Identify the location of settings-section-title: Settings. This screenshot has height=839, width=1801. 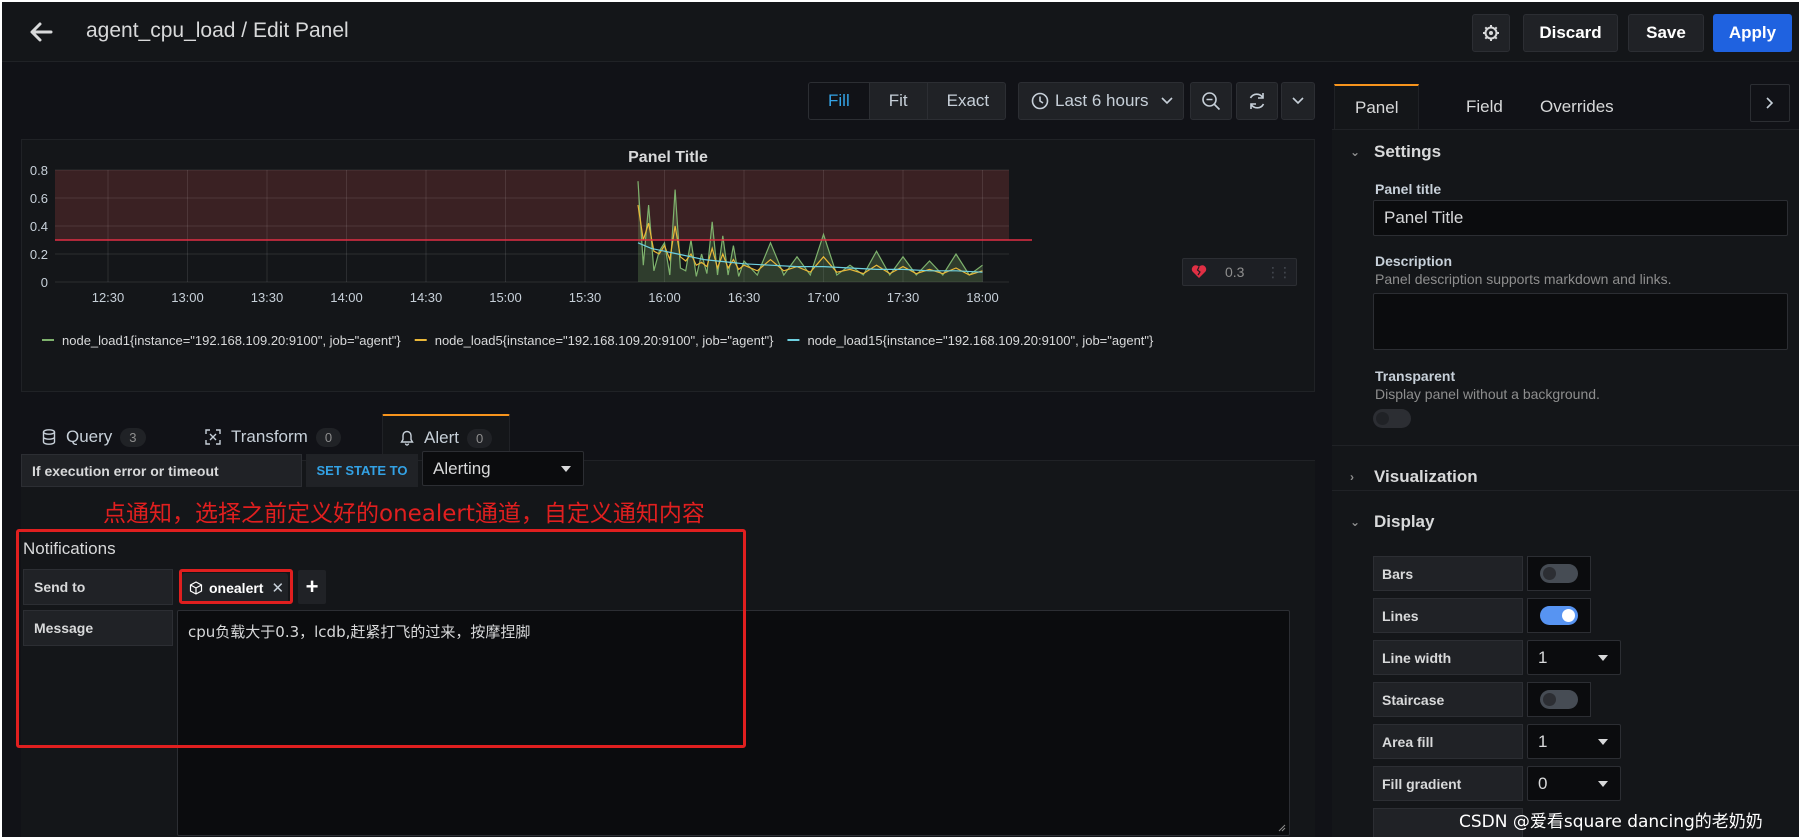
(1408, 151).